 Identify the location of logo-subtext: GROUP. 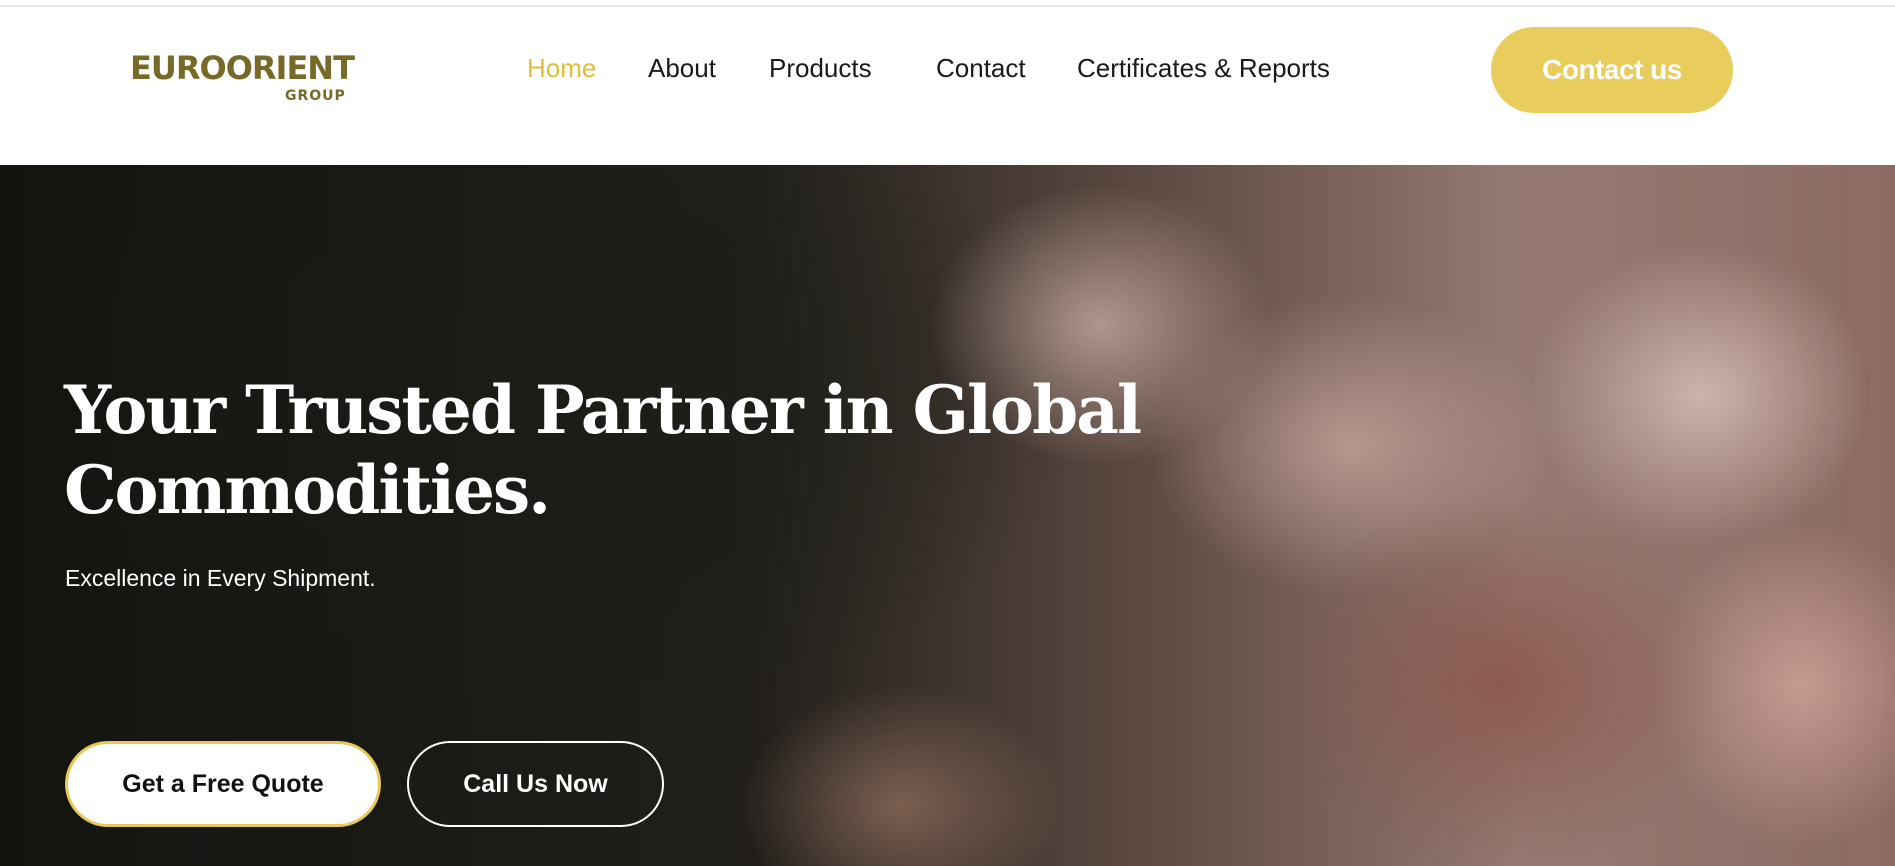
(315, 96).